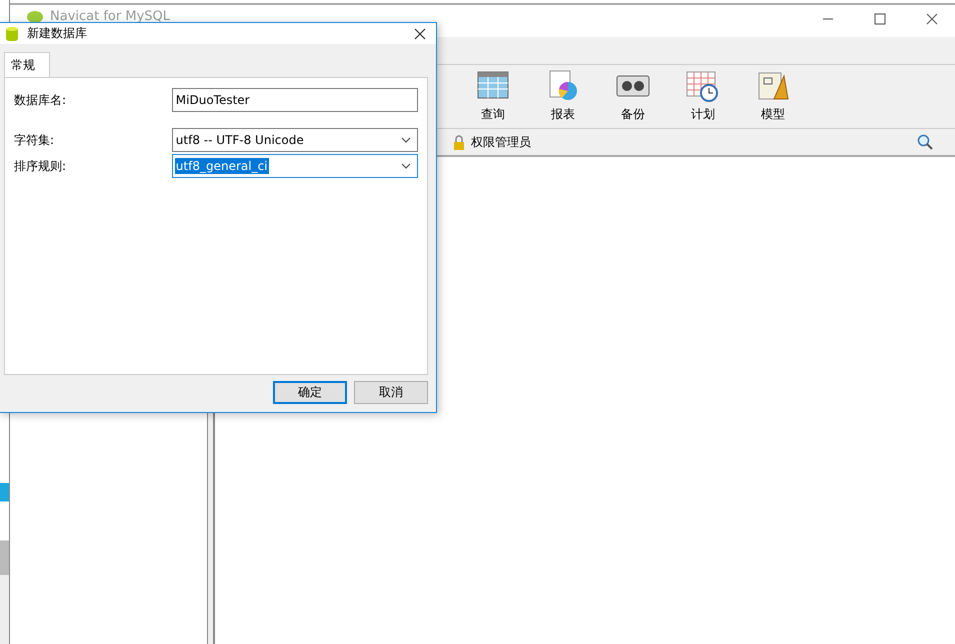  What do you see at coordinates (633, 96) in the screenshot?
I see `toolbar-button: 备份` at bounding box center [633, 96].